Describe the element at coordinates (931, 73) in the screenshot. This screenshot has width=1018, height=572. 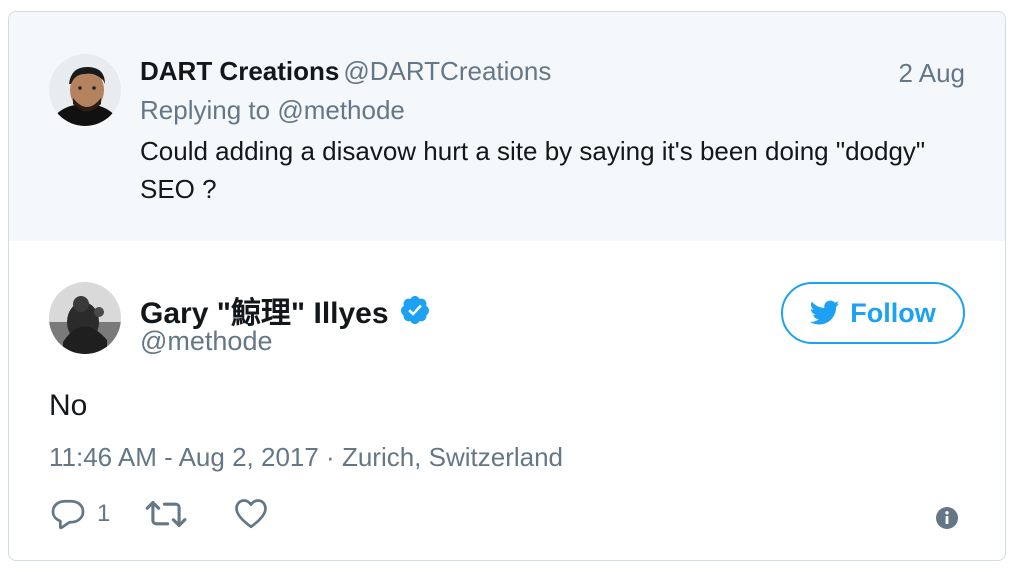
I see `parent-tweet-date: 2 Aug` at that location.